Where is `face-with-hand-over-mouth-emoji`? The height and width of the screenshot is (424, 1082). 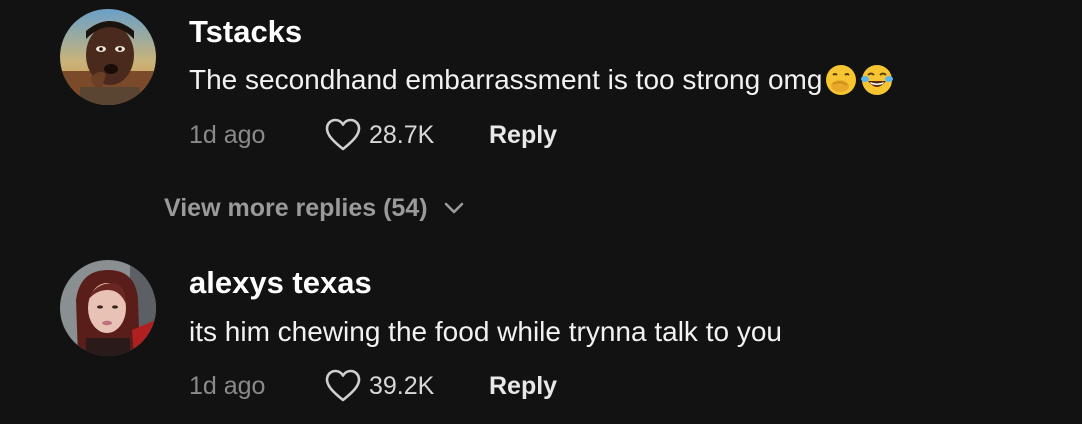 face-with-hand-over-mouth-emoji is located at coordinates (841, 80).